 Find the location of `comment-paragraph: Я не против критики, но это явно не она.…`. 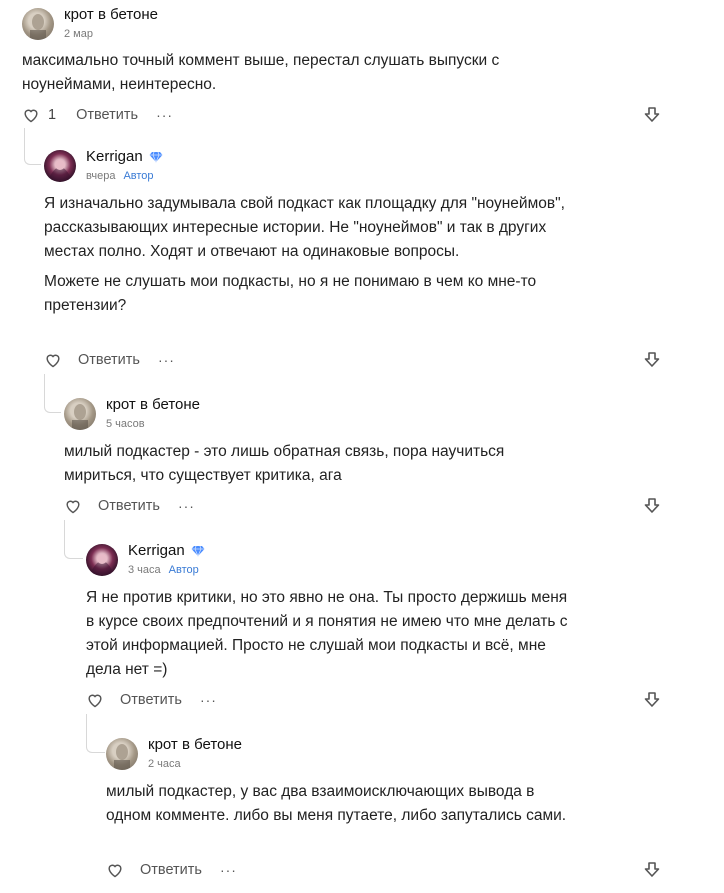

comment-paragraph: Я не против критики, но это явно не она.… is located at coordinates (327, 633).